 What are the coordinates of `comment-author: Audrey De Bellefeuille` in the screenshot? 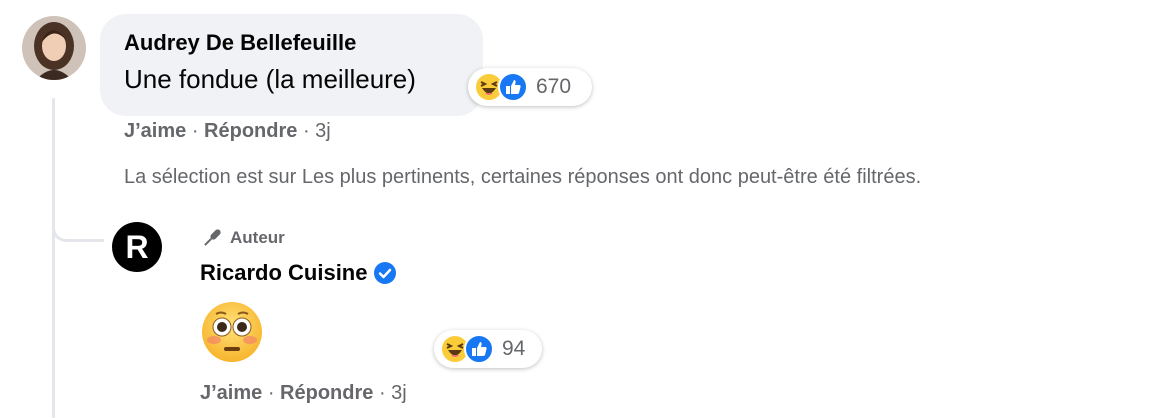 It's located at (240, 43).